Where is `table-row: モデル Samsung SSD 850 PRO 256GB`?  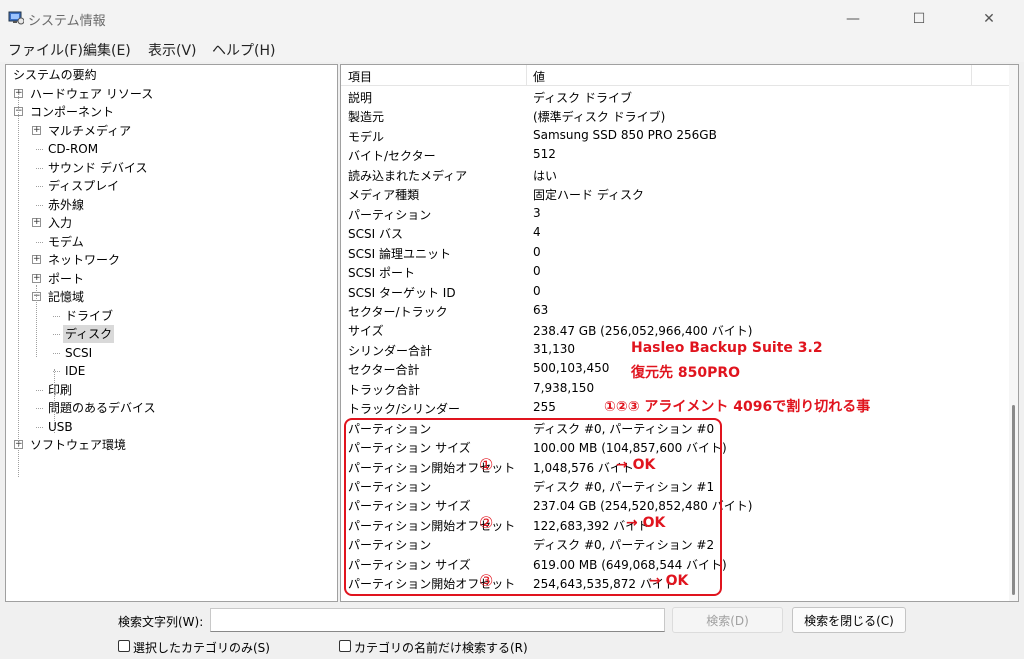
table-row: モデル Samsung SSD 850 PRO 256GB is located at coordinates (679, 136).